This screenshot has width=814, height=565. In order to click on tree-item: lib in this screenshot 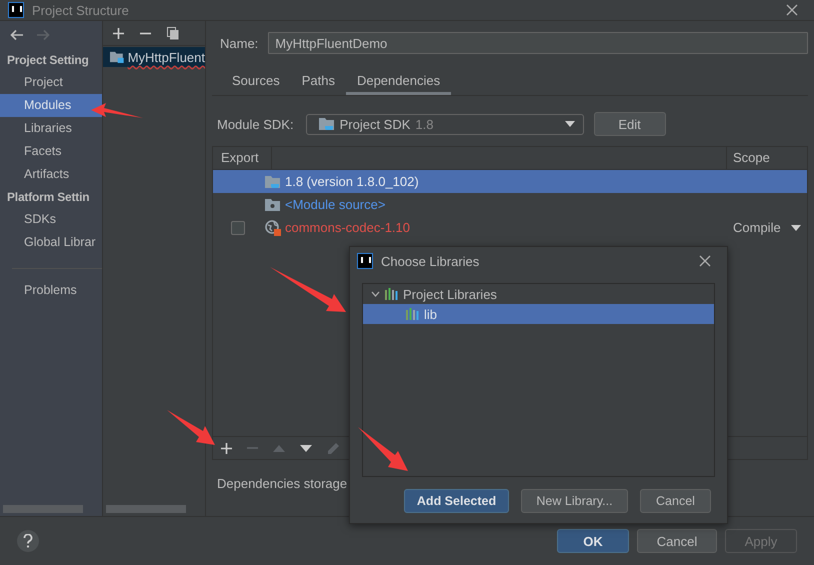, I will do `click(538, 314)`.